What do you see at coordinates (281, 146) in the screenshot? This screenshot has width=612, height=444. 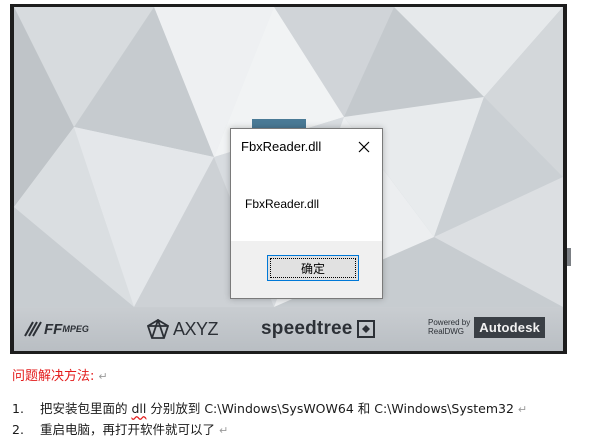 I see `dialog-title: FbxReader.dll` at bounding box center [281, 146].